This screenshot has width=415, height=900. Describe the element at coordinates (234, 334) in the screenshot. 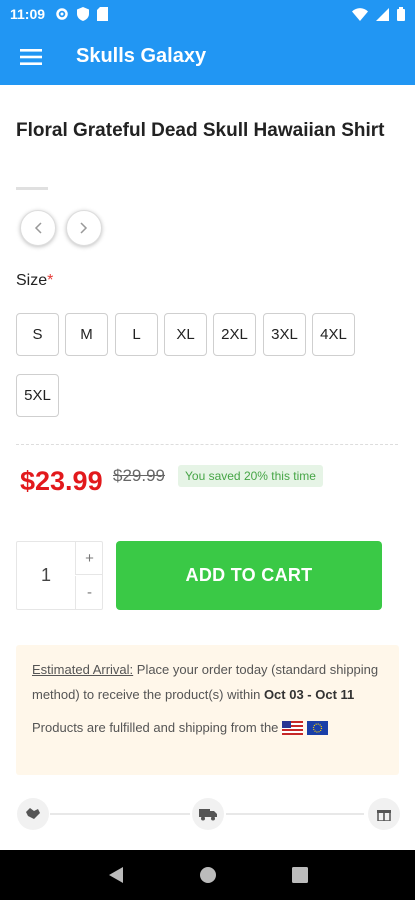

I see `size-option-2xl: 2XL` at that location.